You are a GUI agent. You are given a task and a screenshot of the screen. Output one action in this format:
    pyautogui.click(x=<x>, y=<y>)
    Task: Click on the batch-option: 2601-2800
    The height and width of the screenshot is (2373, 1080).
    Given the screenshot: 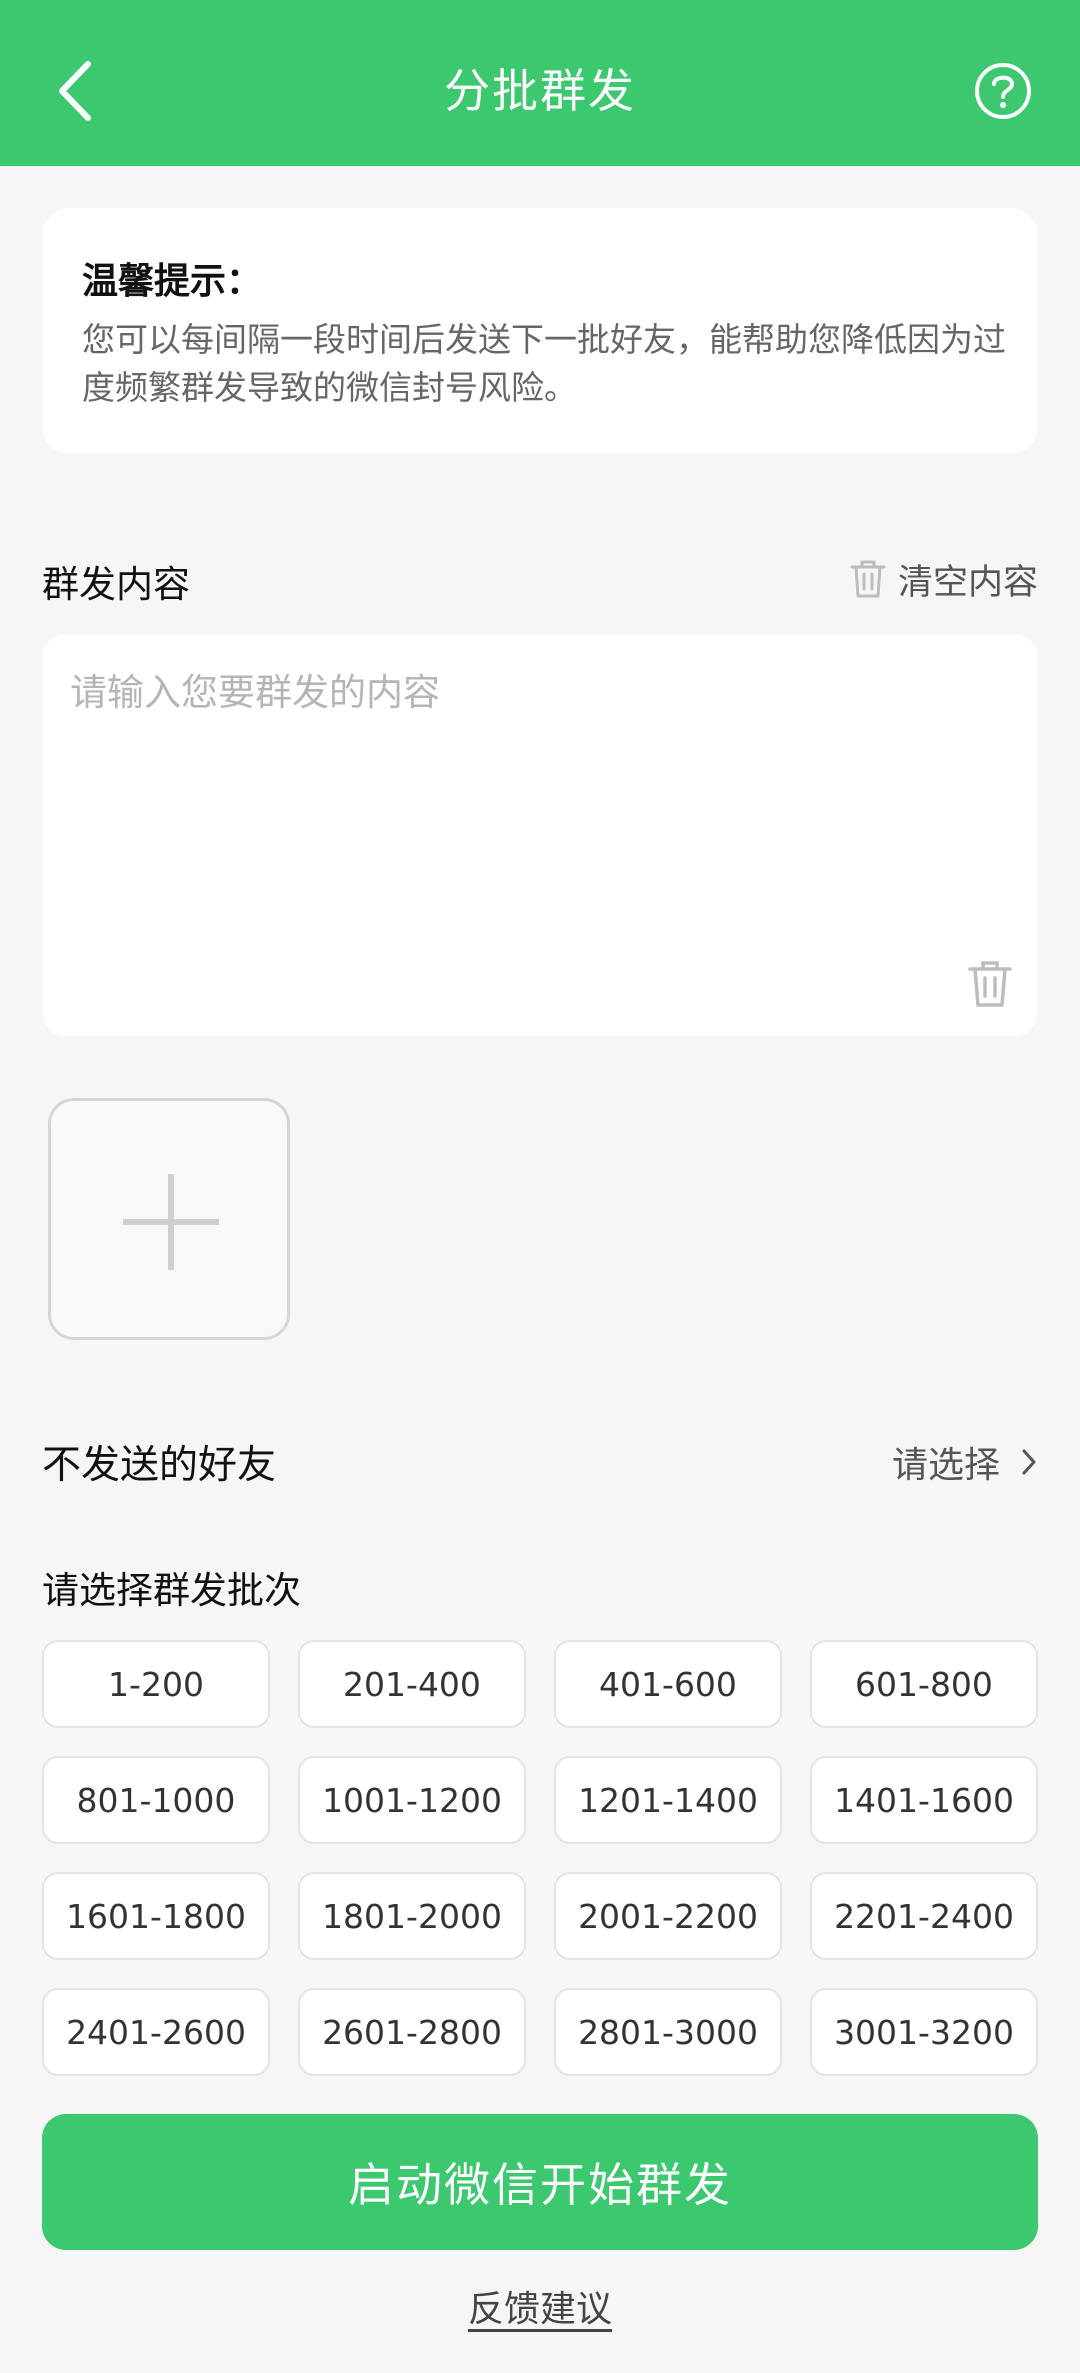 What is the action you would take?
    pyautogui.click(x=412, y=2032)
    